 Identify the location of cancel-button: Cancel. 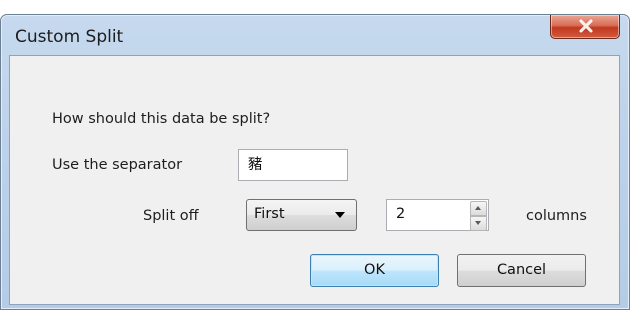
(521, 270).